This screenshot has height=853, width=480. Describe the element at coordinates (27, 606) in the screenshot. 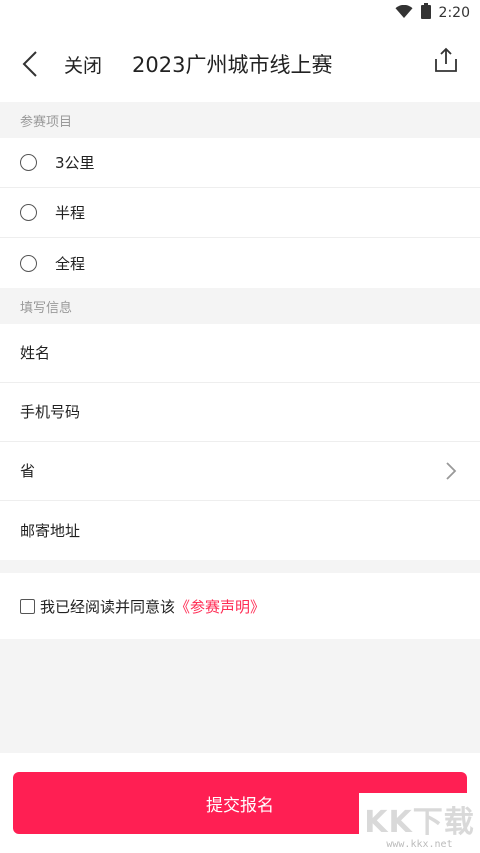

I see `agreement-checkbox` at that location.